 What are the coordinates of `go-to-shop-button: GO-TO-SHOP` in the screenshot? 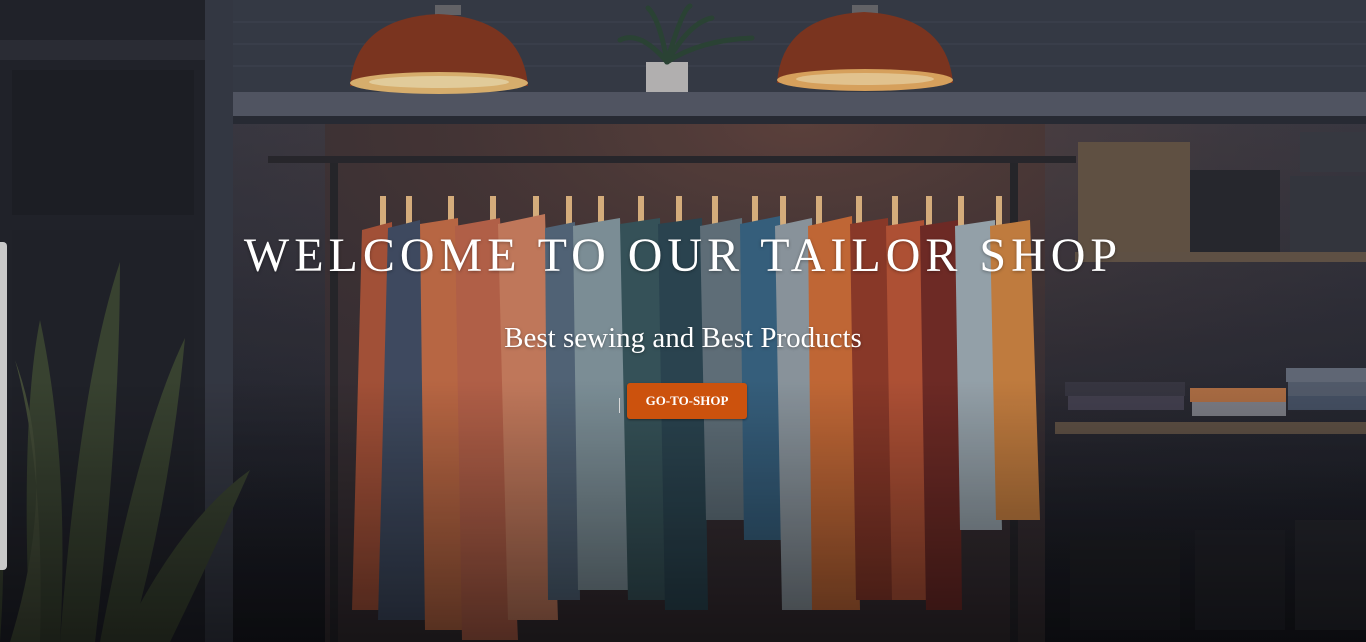 It's located at (687, 401).